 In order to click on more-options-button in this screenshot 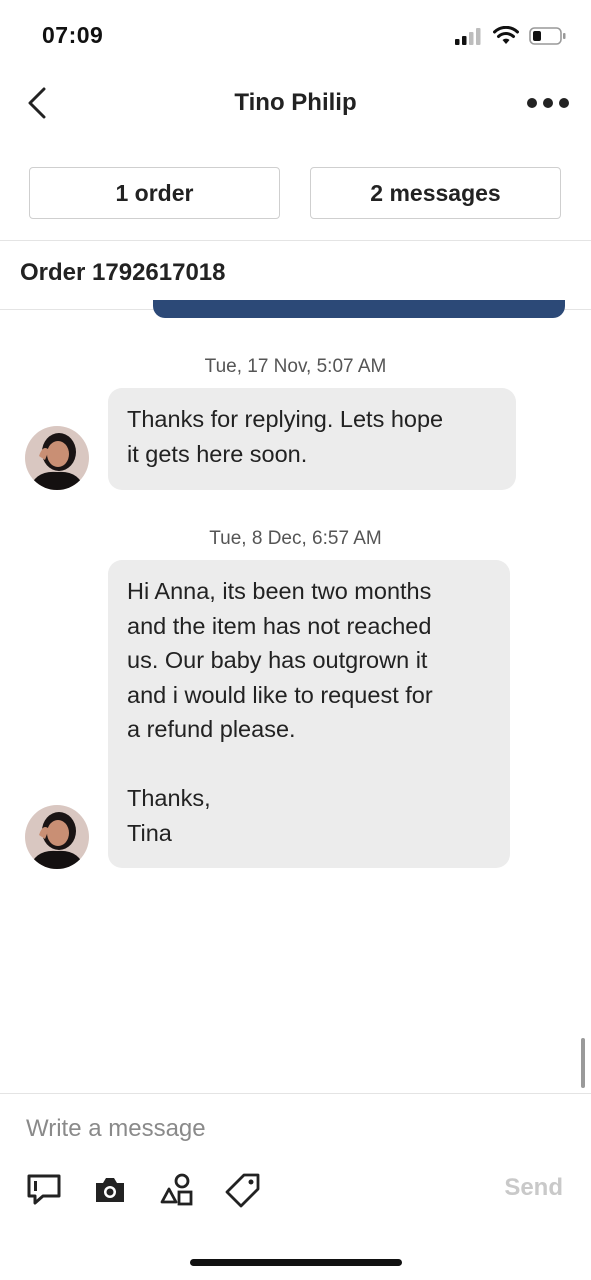, I will do `click(548, 103)`.